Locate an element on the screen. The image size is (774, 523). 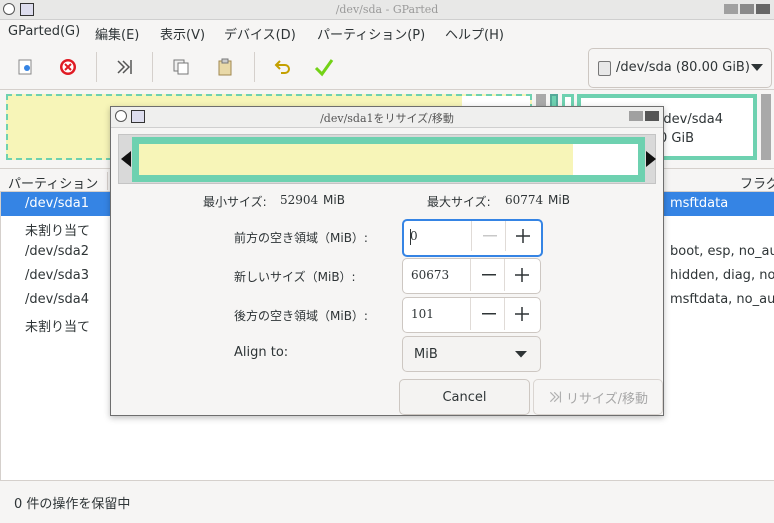
device-selector: /dev/sda (80.00 GiB) is located at coordinates (680, 68).